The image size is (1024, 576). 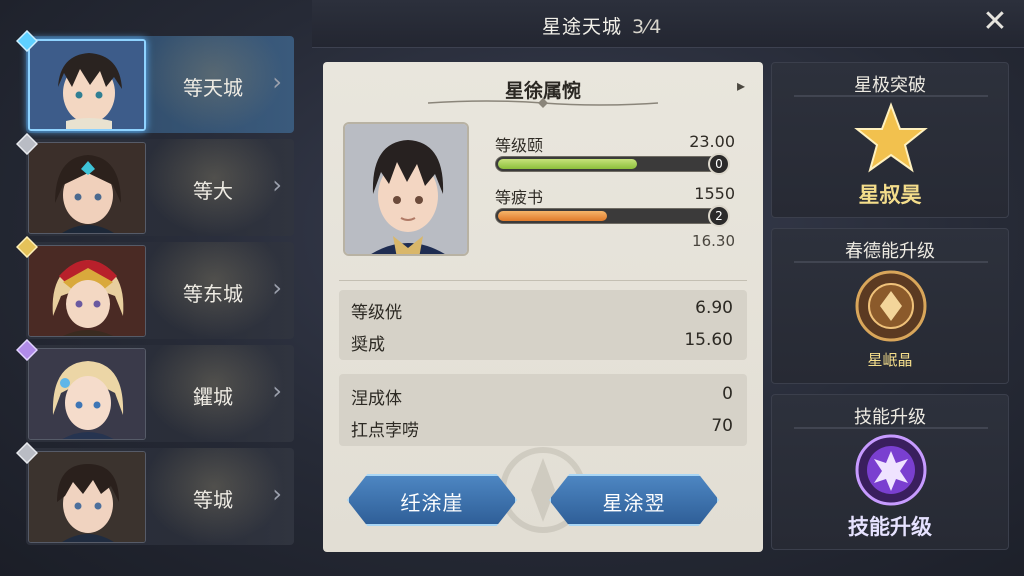 I want to click on hero-name: 鑺城, so click(x=213, y=397).